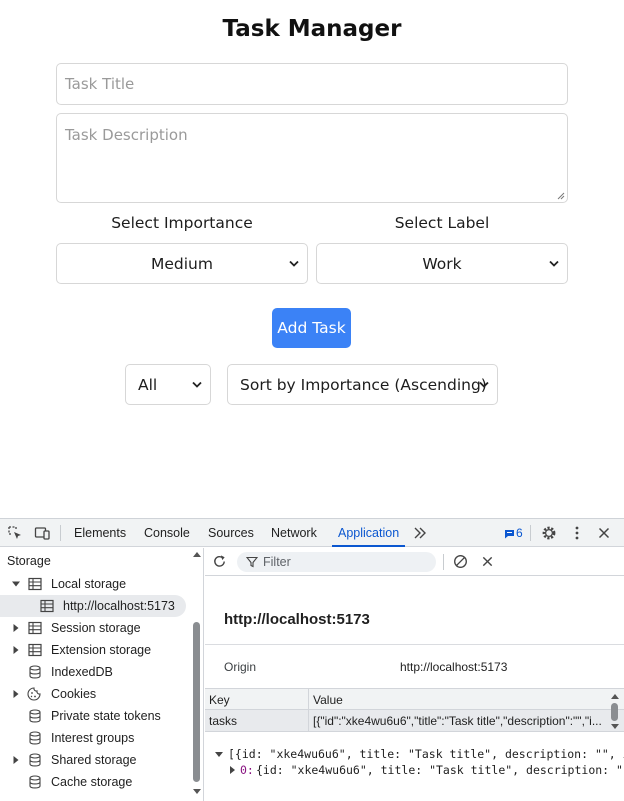 This screenshot has height=801, width=624. I want to click on tab-elements: Elements, so click(100, 533).